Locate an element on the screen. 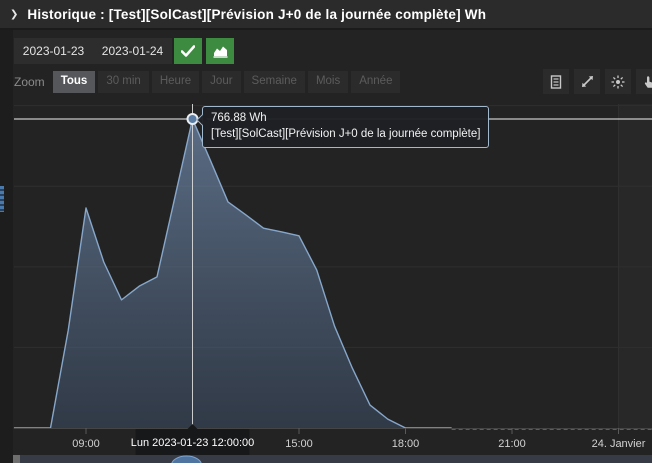 The image size is (652, 463). collapse-chevron-icon: ❯ is located at coordinates (14, 14).